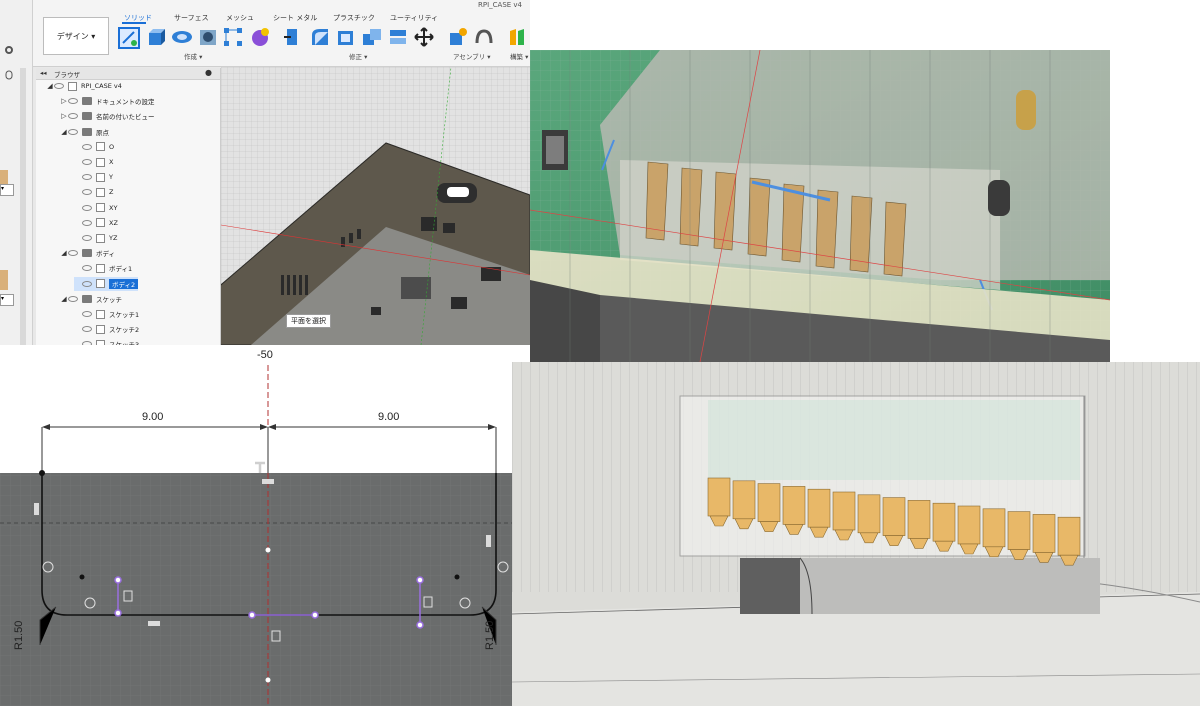 The width and height of the screenshot is (1200, 706). What do you see at coordinates (106, 254) in the screenshot?
I see `browser-item-label: ボディ` at bounding box center [106, 254].